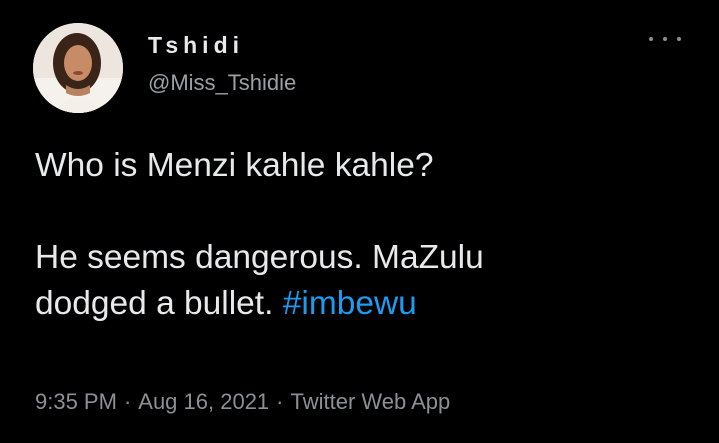  I want to click on tweet-date: Aug 16, 2021, so click(203, 401).